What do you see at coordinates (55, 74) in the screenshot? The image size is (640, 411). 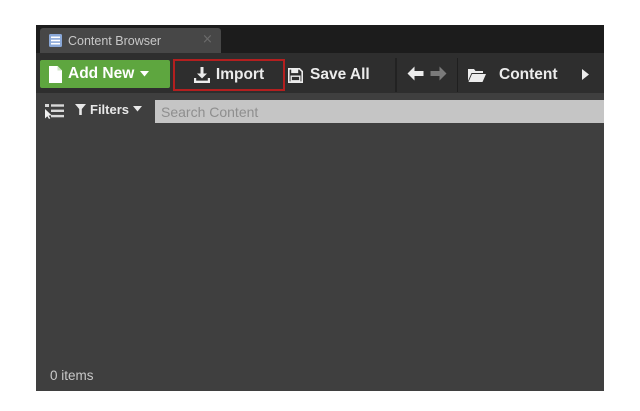 I see `new-file-icon` at bounding box center [55, 74].